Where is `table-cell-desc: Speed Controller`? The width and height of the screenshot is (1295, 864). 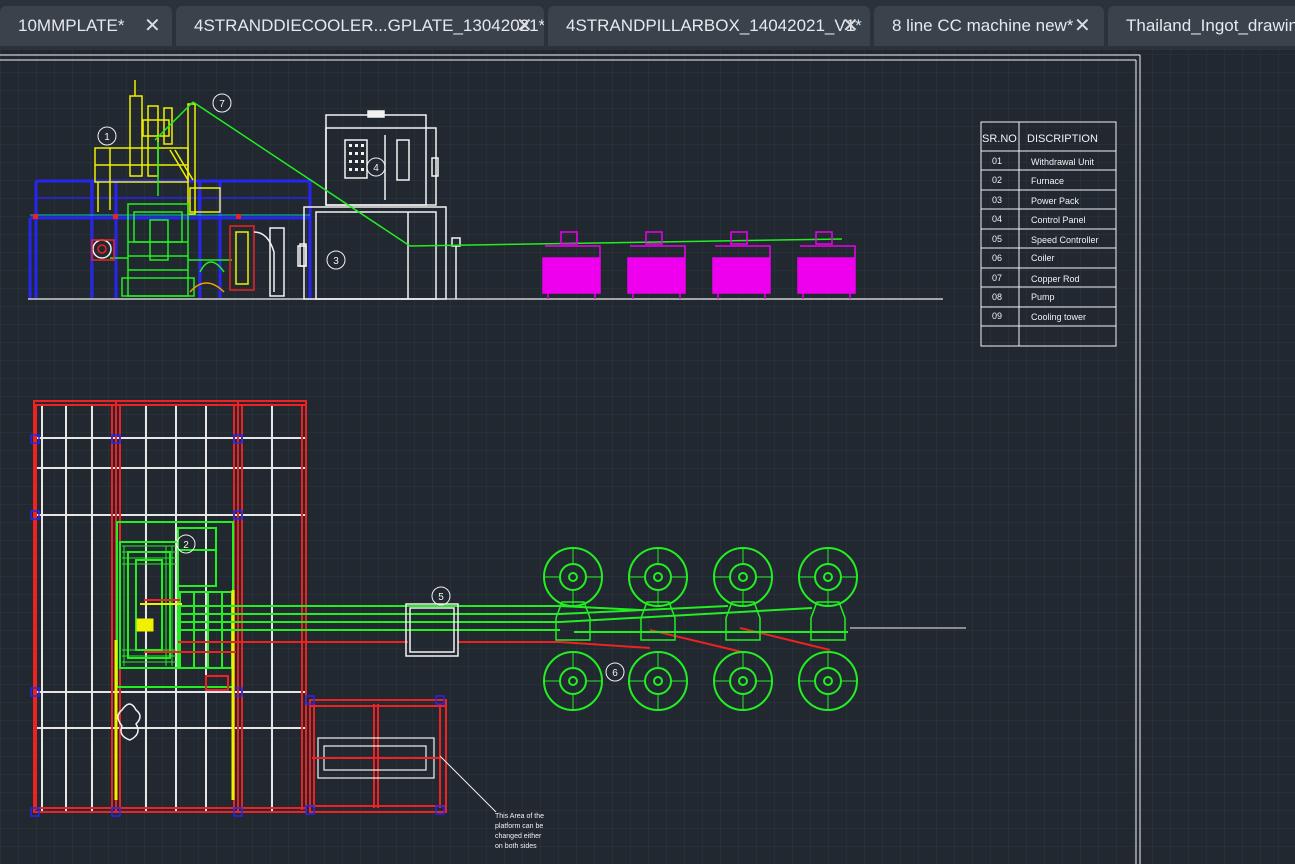
table-cell-desc: Speed Controller is located at coordinates (1065, 240).